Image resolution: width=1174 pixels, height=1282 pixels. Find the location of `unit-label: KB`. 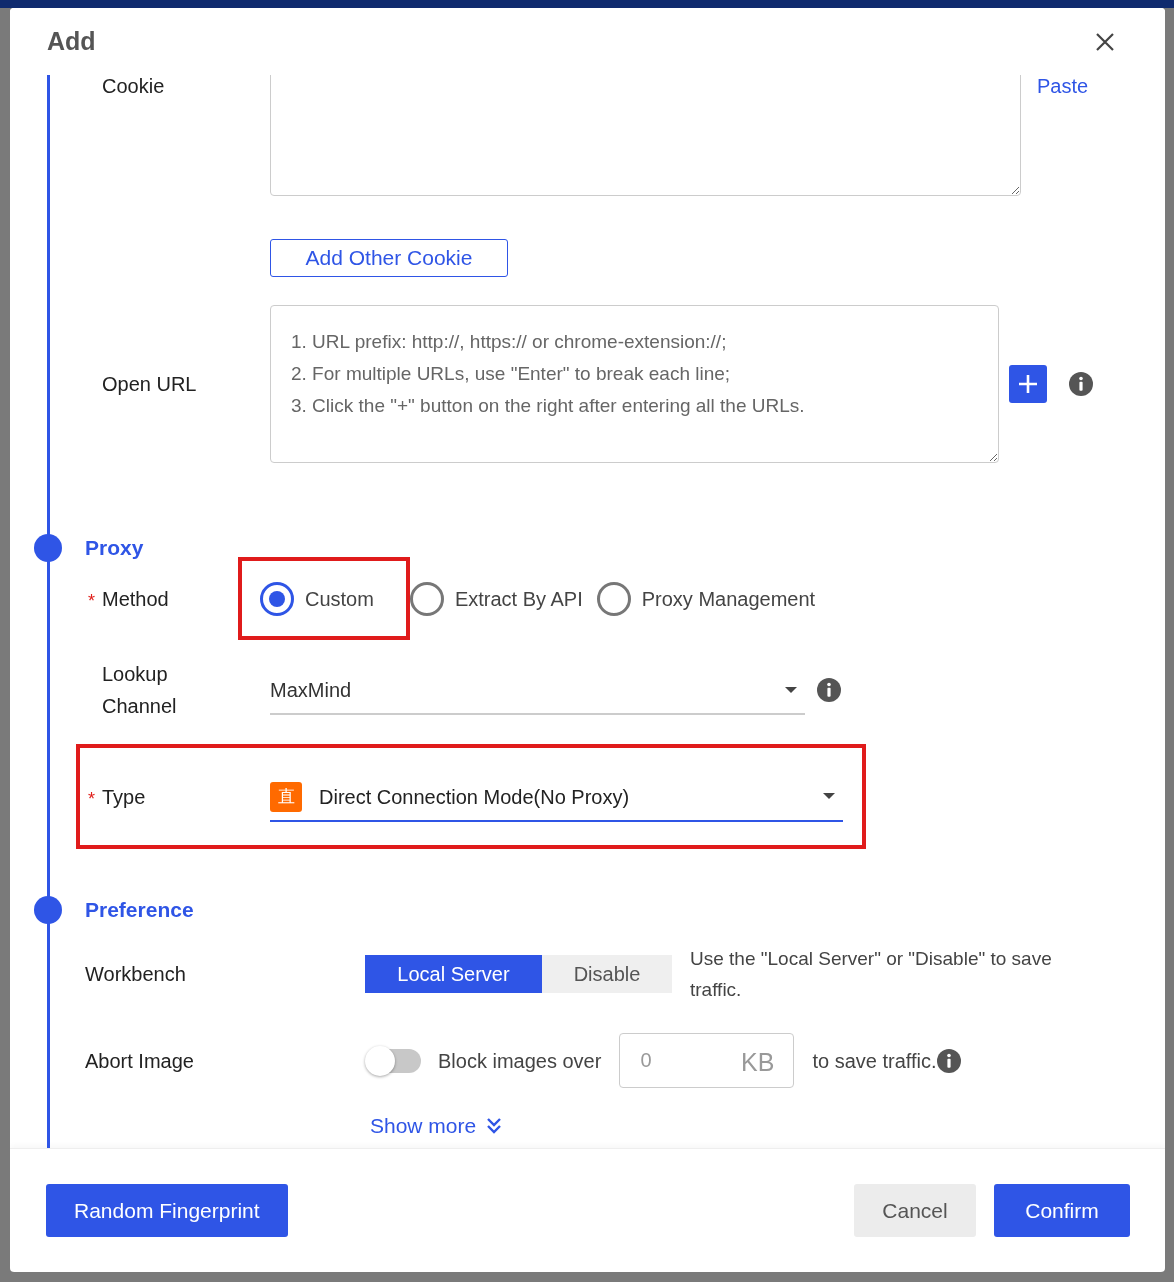

unit-label: KB is located at coordinates (758, 1062).